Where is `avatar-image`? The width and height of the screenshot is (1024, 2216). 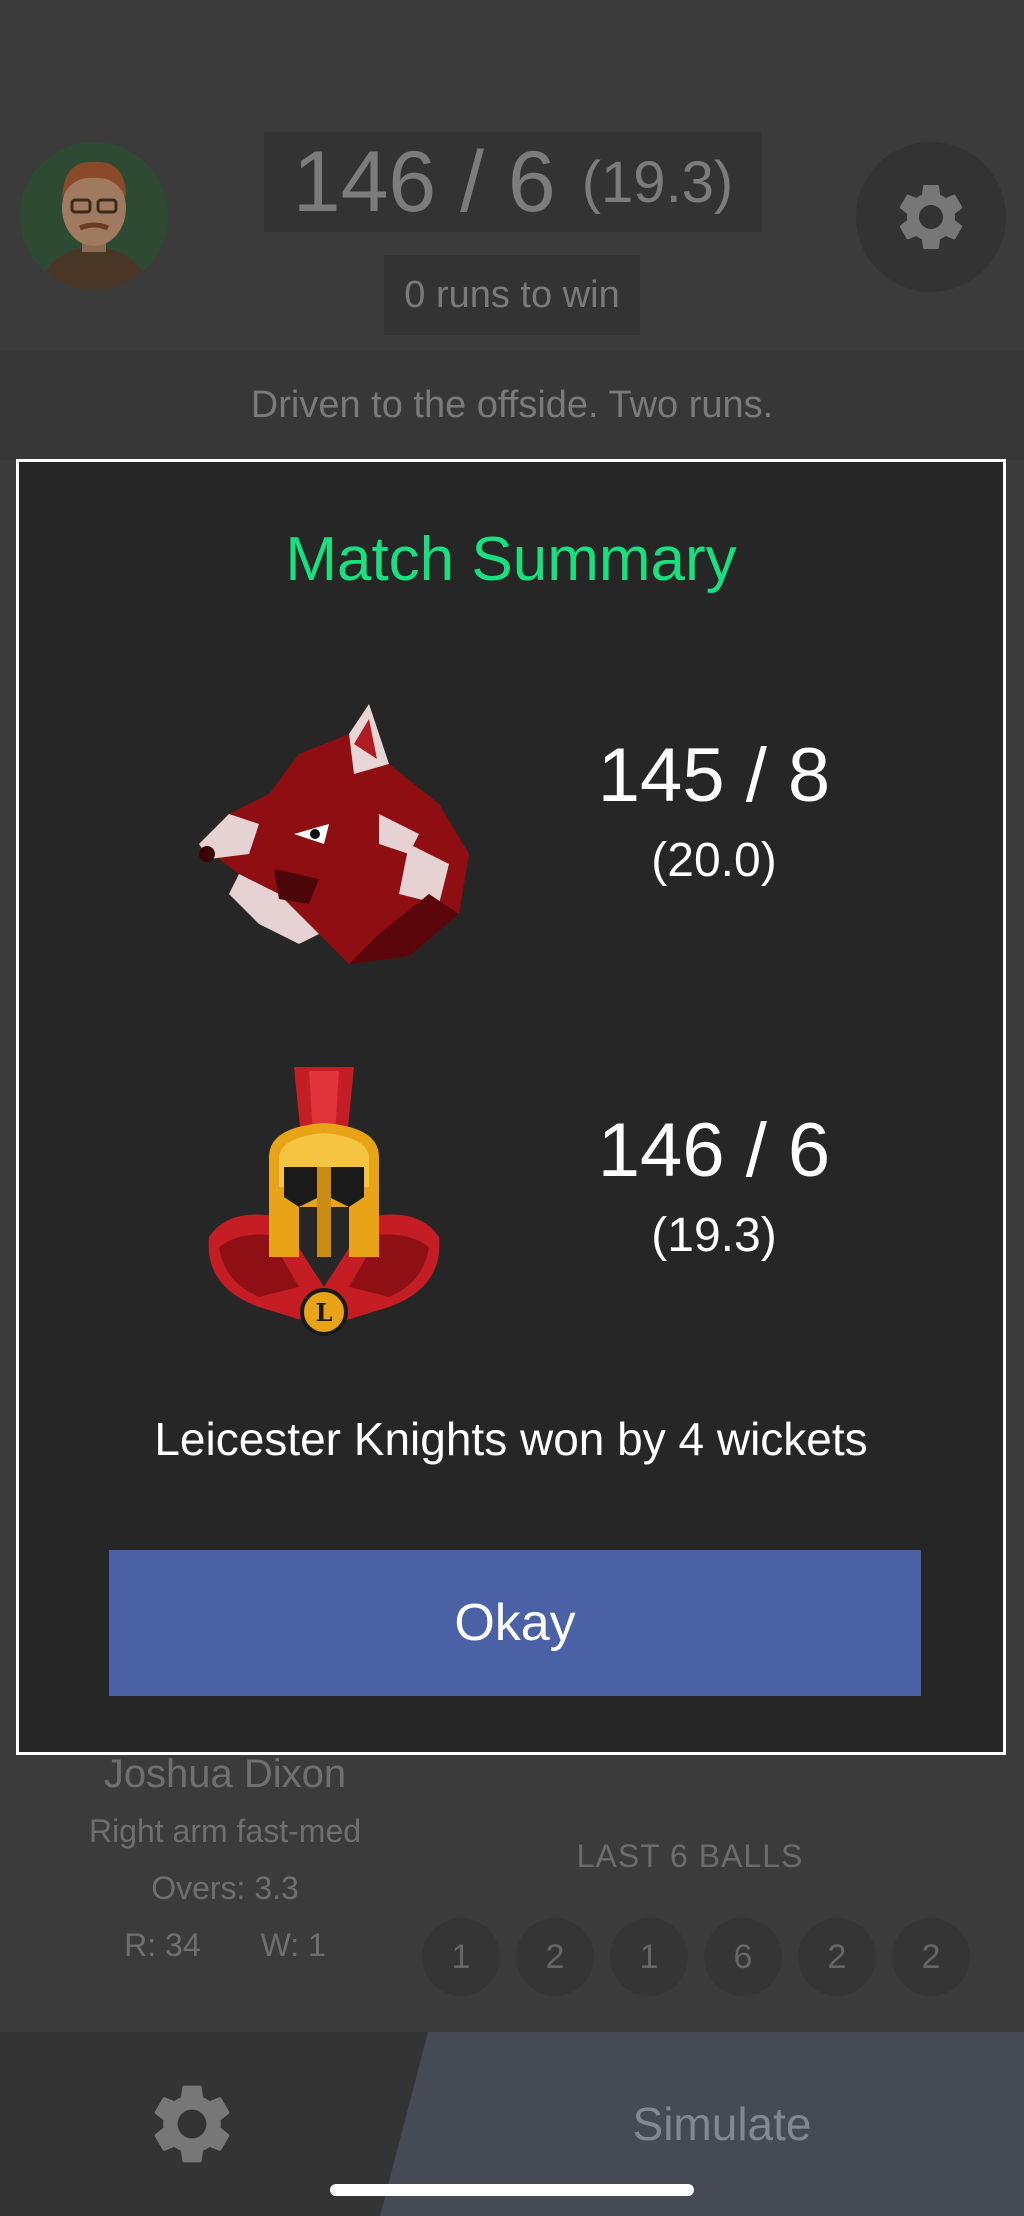 avatar-image is located at coordinates (94, 216).